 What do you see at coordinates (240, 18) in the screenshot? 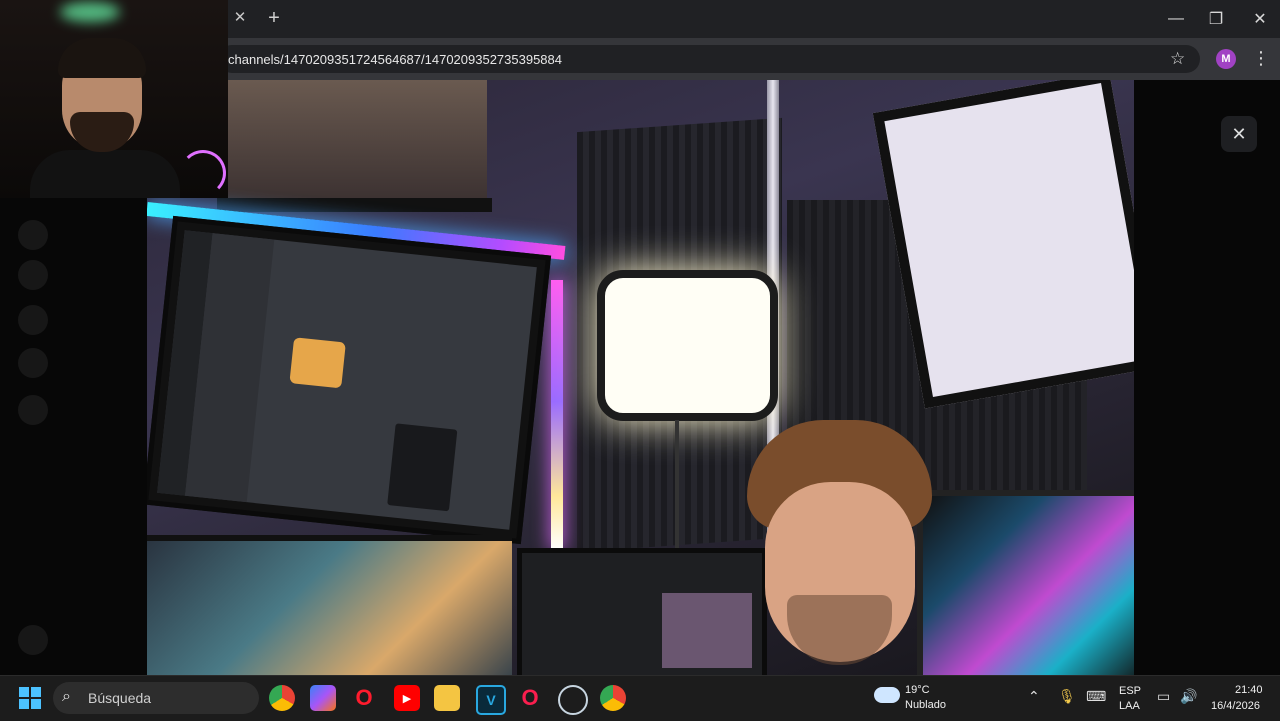
I see `tab-close-icon: ✕` at bounding box center [240, 18].